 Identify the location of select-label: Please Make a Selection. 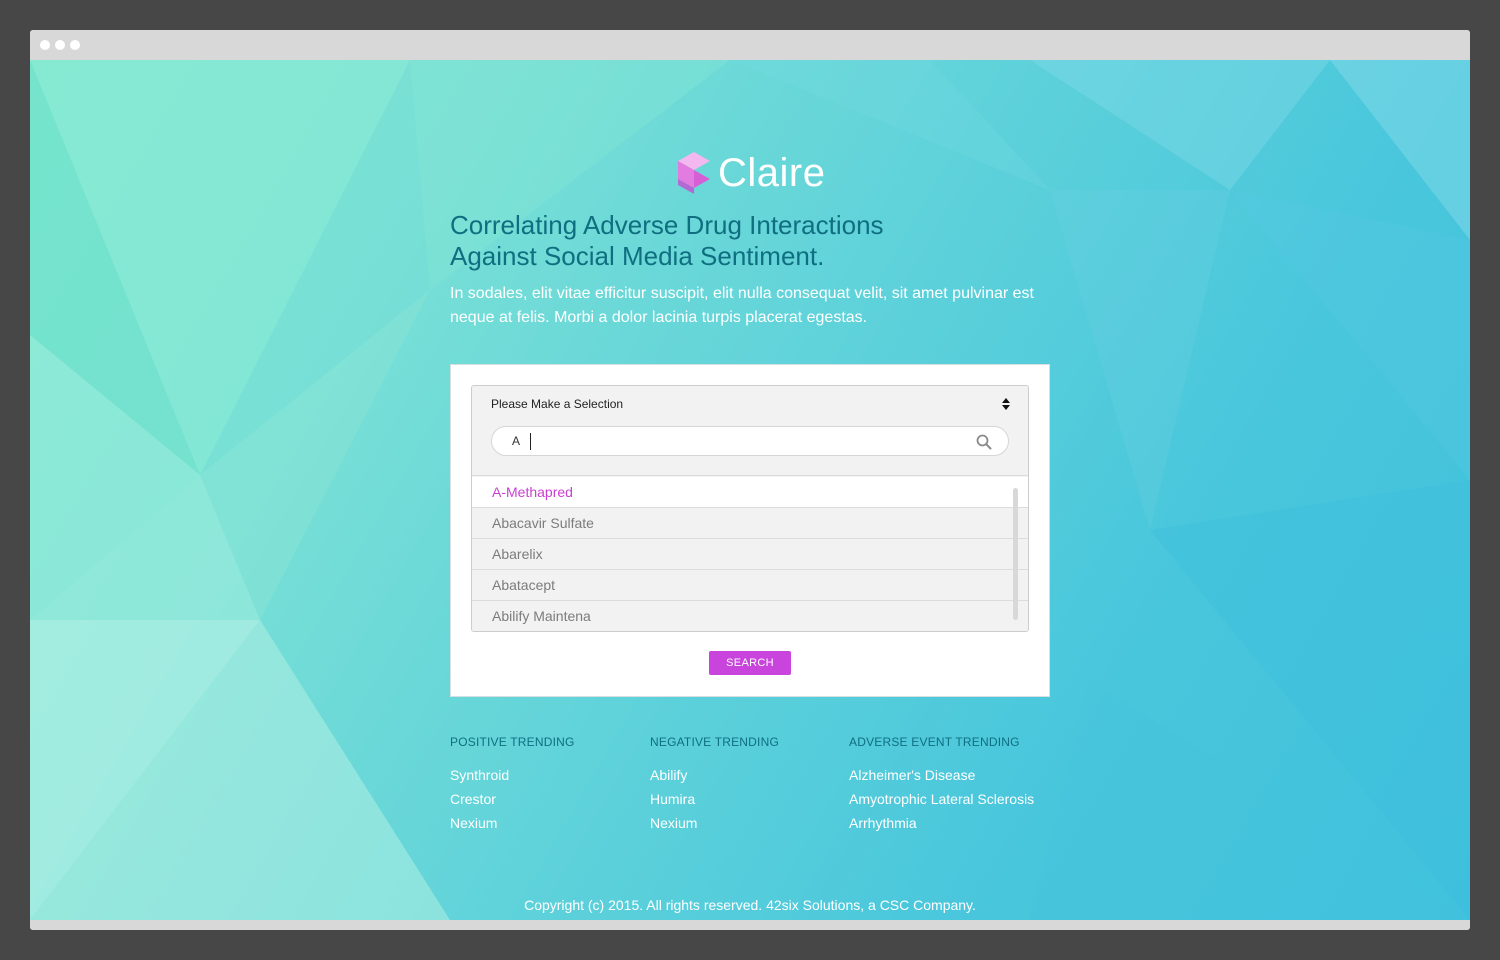
(557, 404).